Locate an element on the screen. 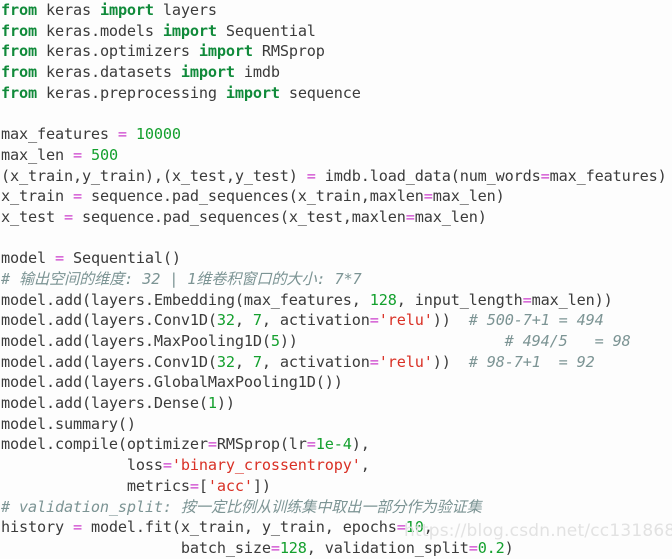  code-token-str: 'acc' is located at coordinates (230, 485).